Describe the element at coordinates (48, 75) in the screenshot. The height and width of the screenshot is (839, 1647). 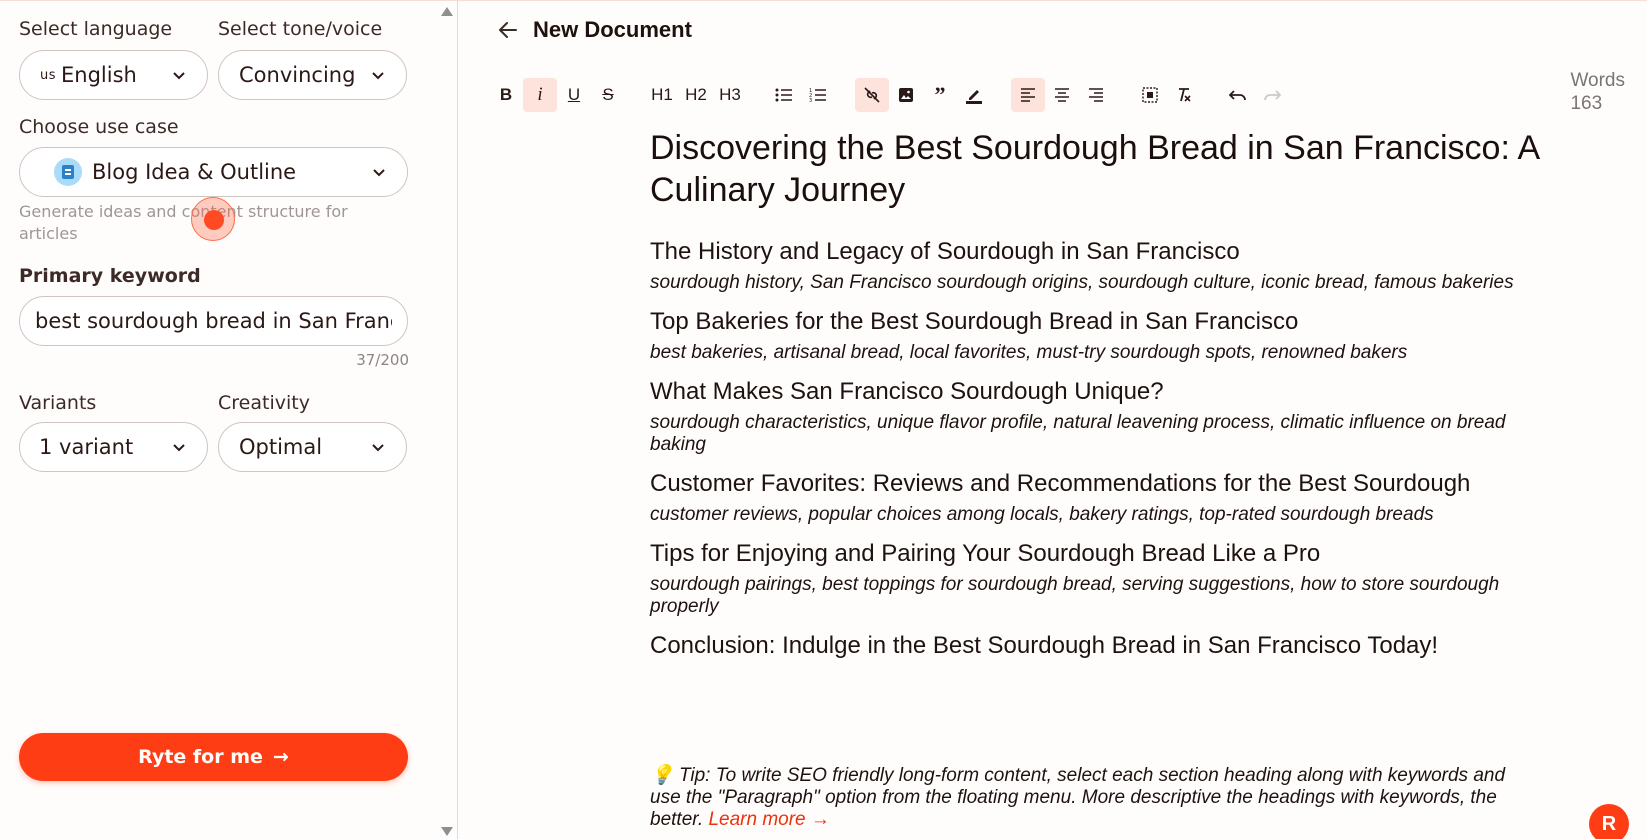
I see `language-flag: us` at that location.